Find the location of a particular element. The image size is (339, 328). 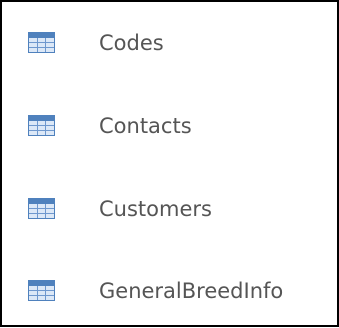

table-item-label: Codes is located at coordinates (131, 43).